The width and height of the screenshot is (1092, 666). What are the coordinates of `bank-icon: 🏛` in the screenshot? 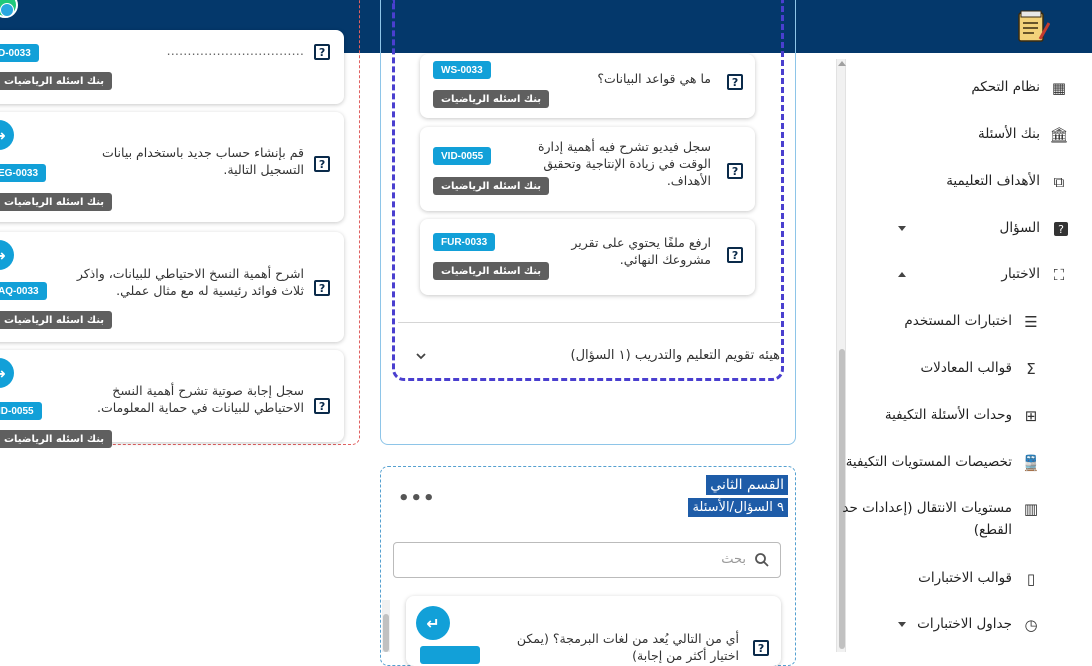 It's located at (1059, 135).